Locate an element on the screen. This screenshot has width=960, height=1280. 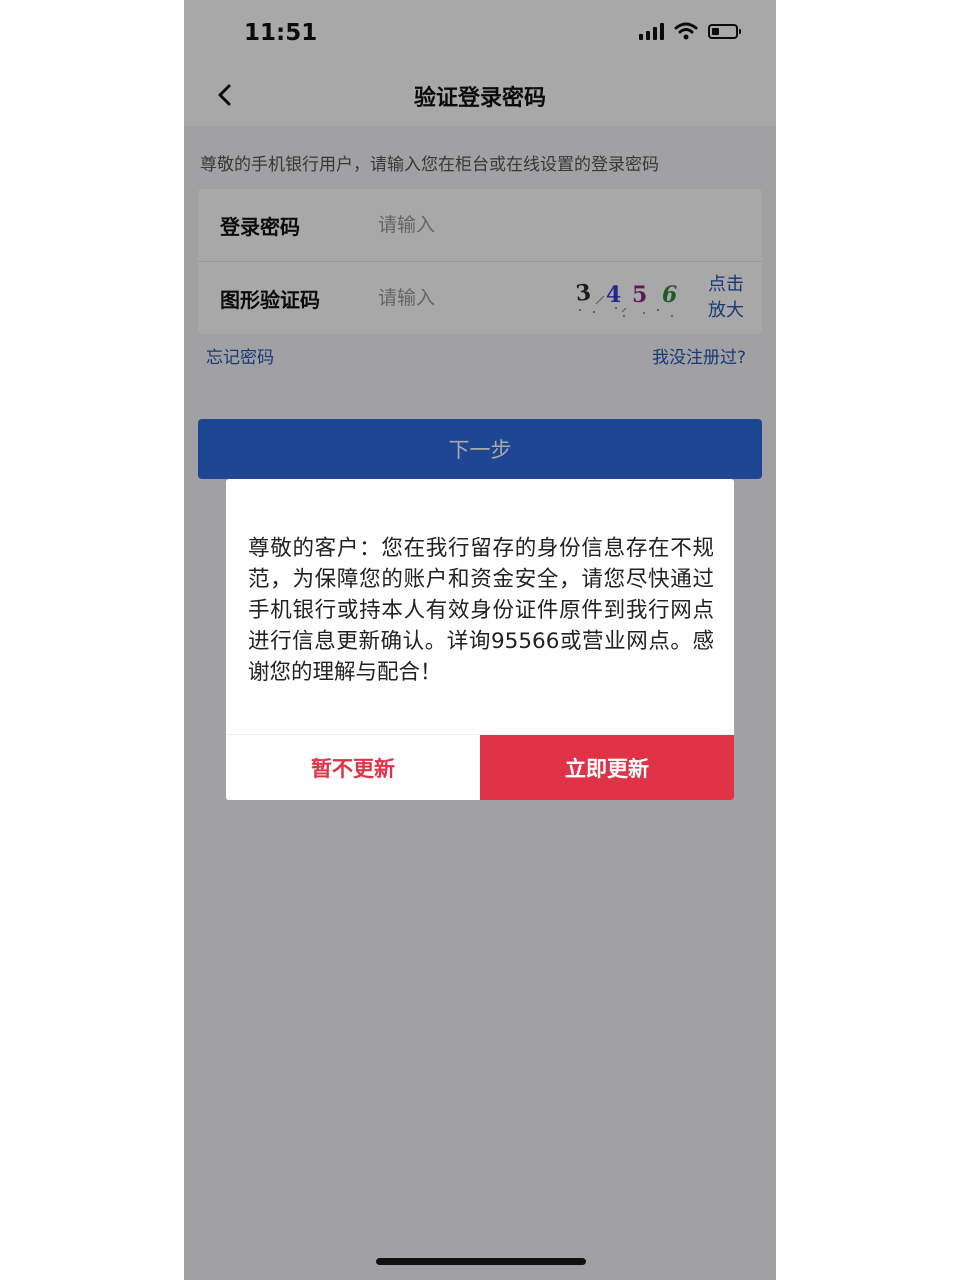
dialog-buttons: 暂不更新 立即更新 is located at coordinates (480, 767).